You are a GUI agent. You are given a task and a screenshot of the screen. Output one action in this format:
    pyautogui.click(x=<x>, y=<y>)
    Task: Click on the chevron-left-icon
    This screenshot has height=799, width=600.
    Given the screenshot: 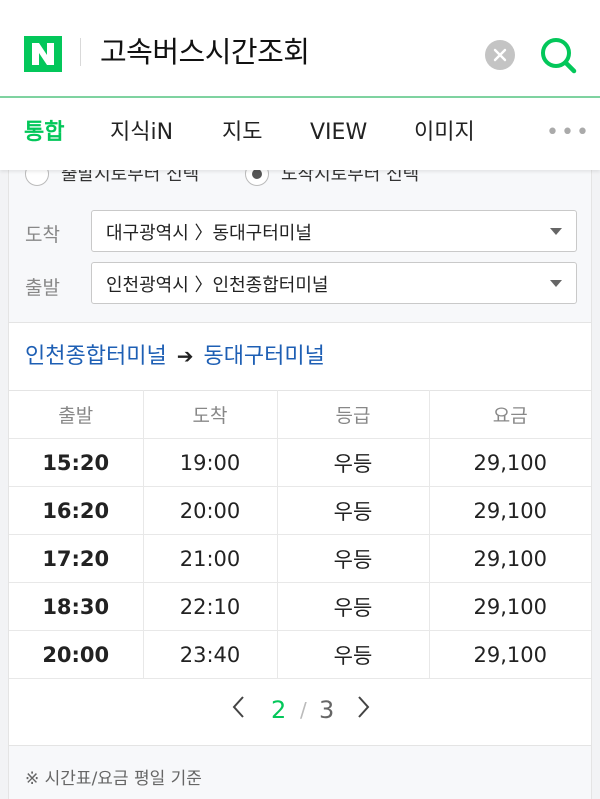 What is the action you would take?
    pyautogui.click(x=239, y=707)
    